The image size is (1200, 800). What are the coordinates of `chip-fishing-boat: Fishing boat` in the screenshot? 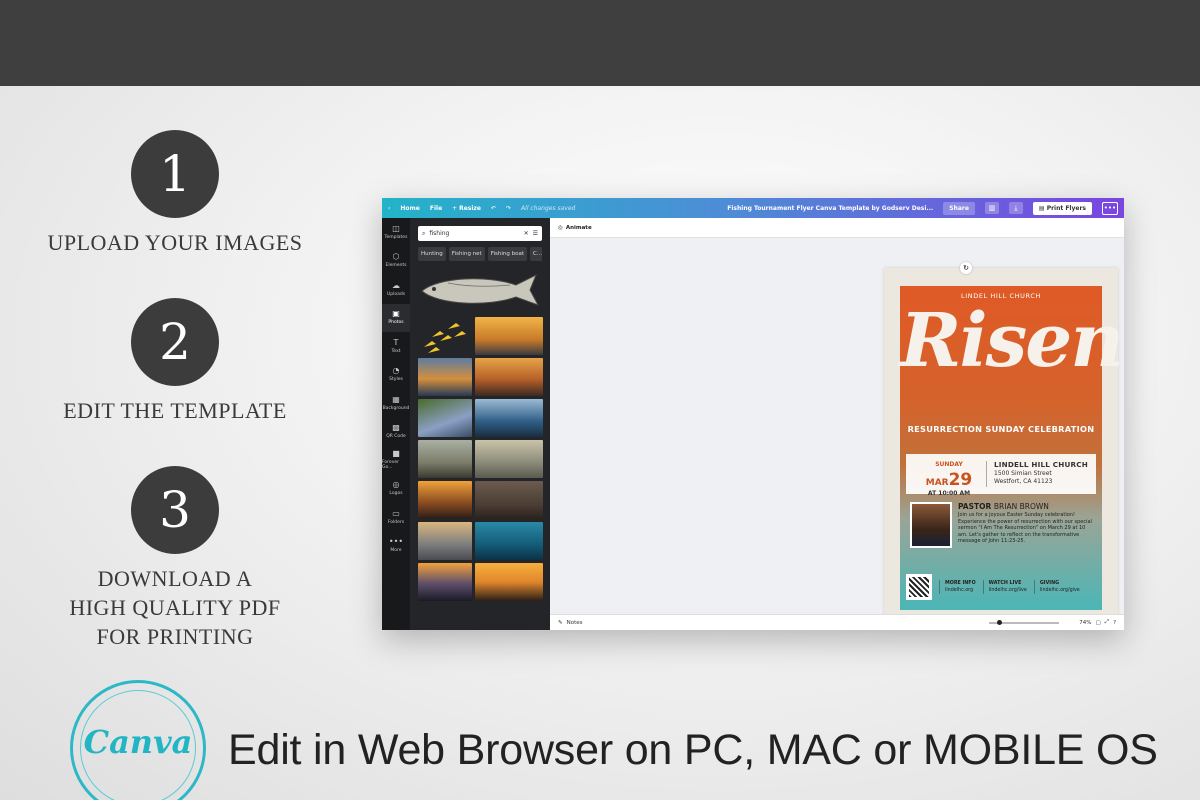 It's located at (507, 254).